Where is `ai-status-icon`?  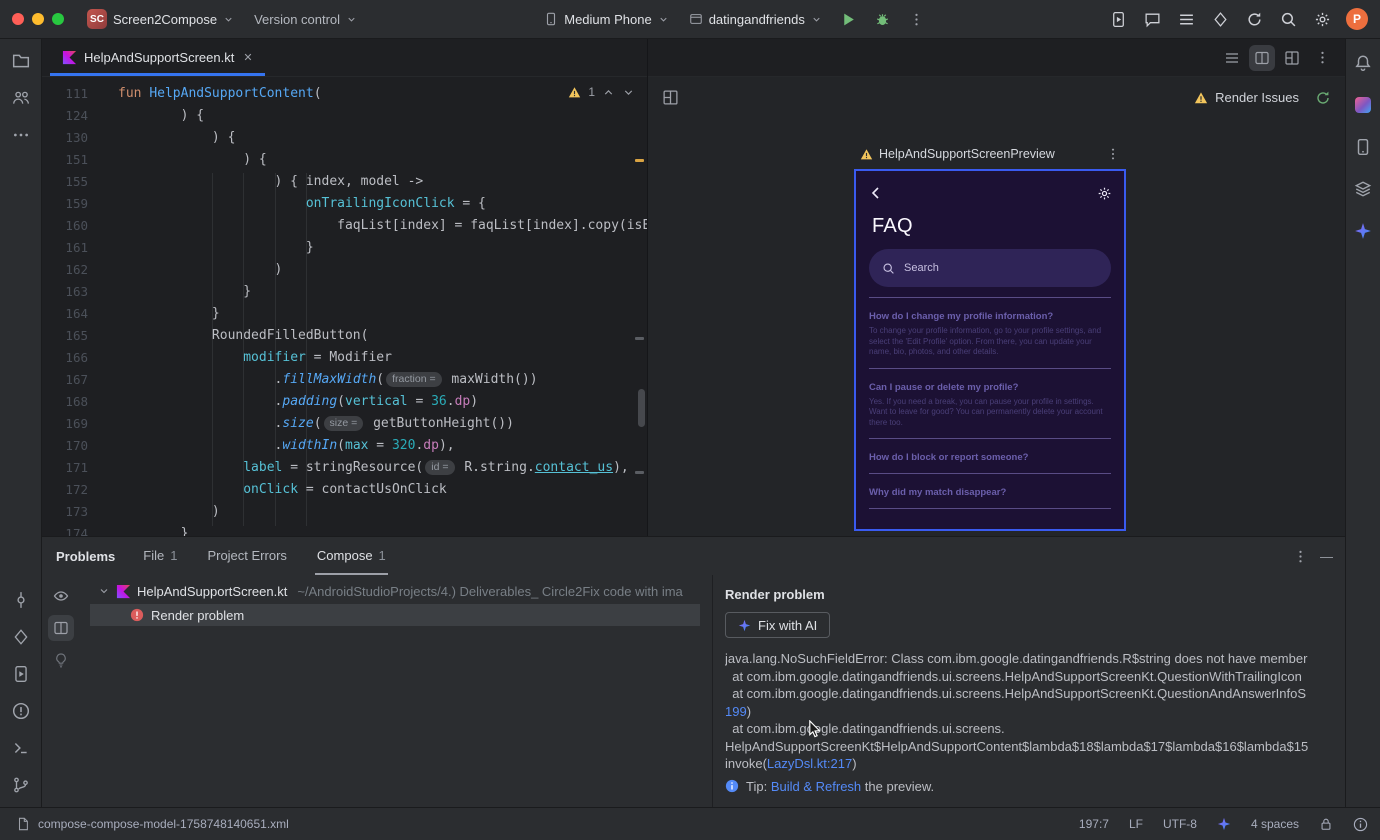 ai-status-icon is located at coordinates (1224, 824).